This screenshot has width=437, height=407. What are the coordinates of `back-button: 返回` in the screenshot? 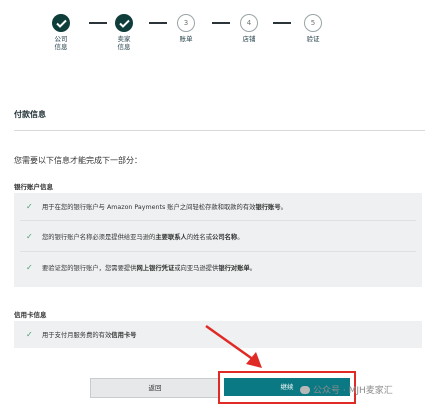 It's located at (155, 388).